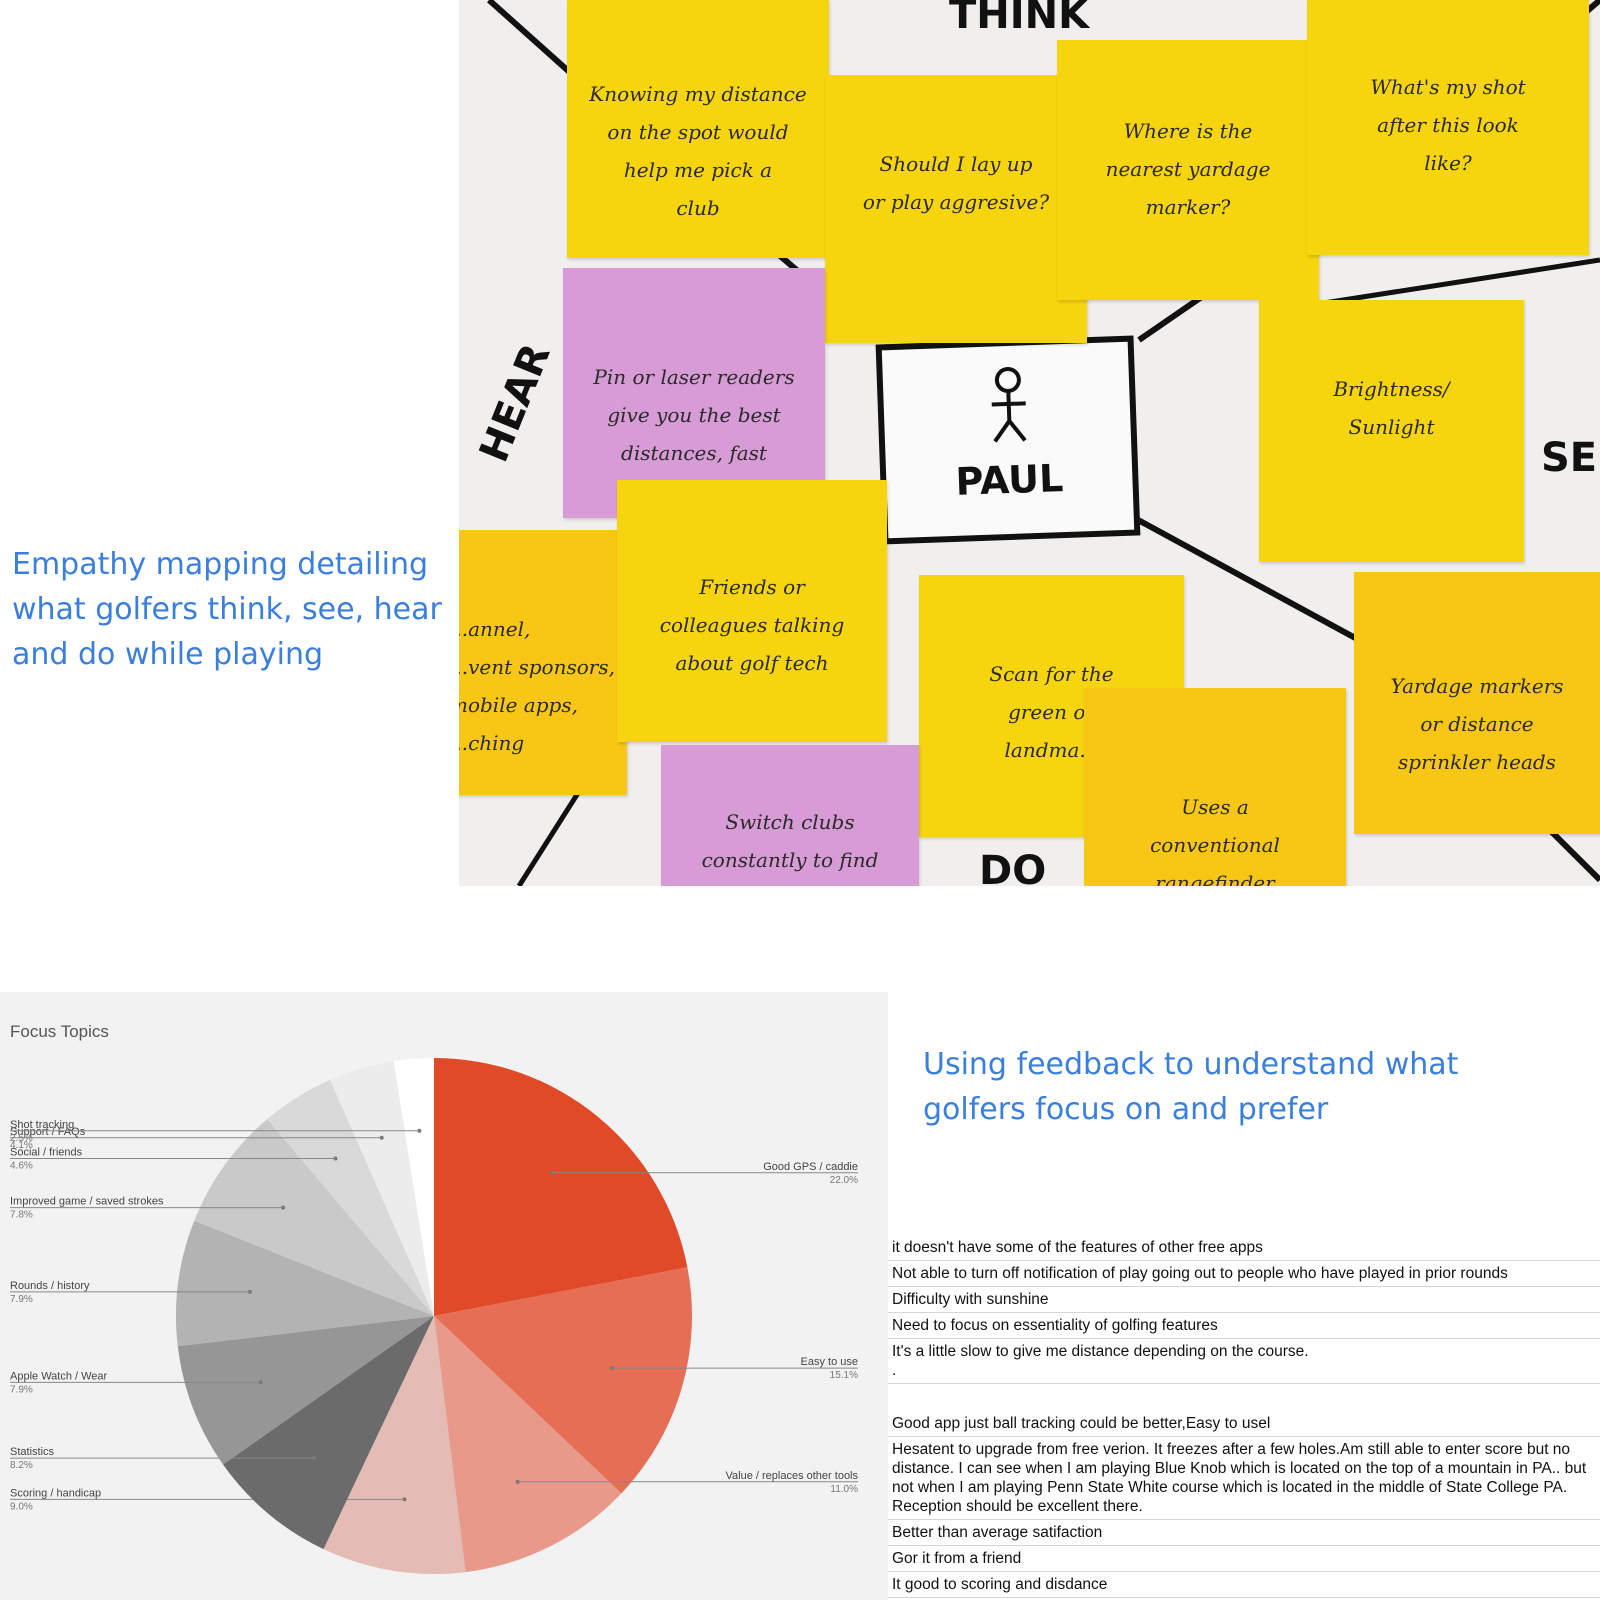 The width and height of the screenshot is (1600, 1600). What do you see at coordinates (21, 1166) in the screenshot?
I see `slice-percent: 4.6%` at bounding box center [21, 1166].